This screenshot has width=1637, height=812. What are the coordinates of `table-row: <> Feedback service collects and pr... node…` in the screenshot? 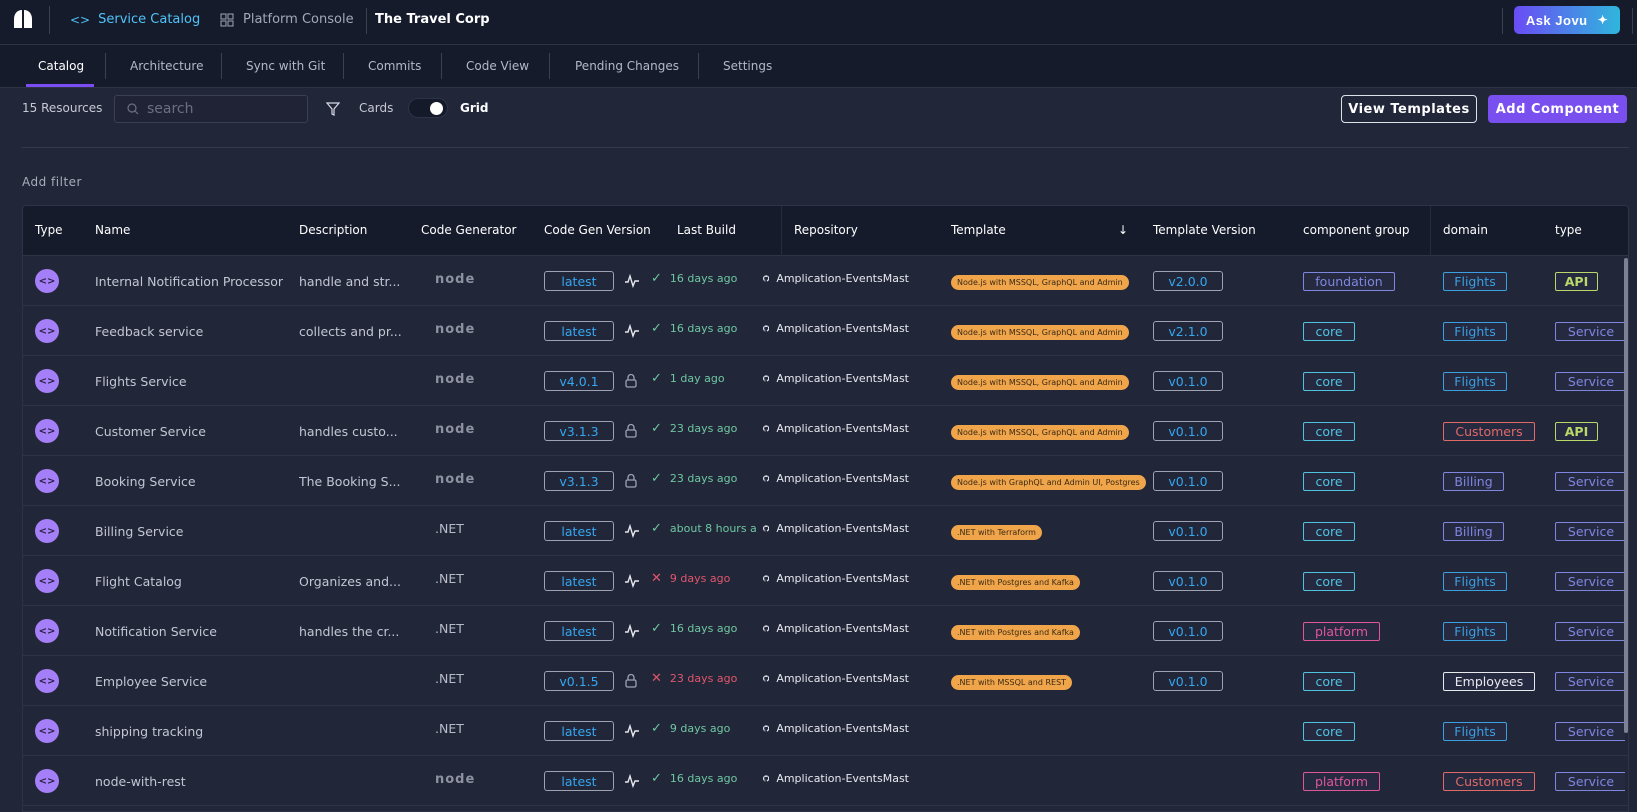 It's located at (825, 331).